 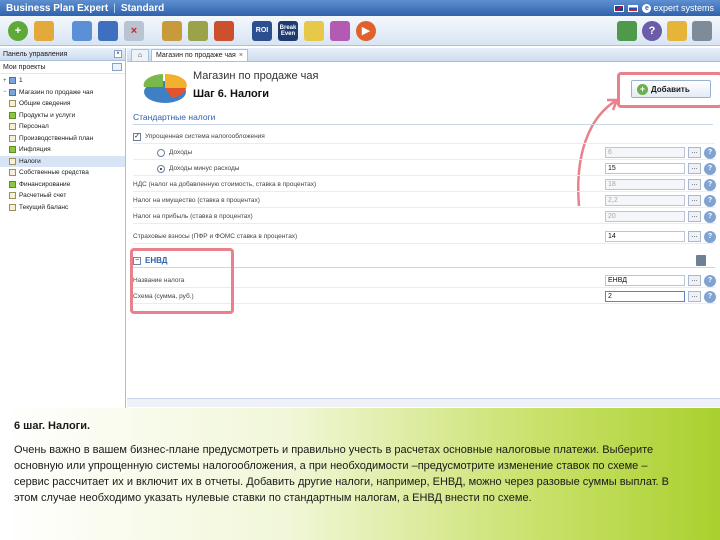 I want to click on tab-project: Магазин по продаже чая ×, so click(x=199, y=55).